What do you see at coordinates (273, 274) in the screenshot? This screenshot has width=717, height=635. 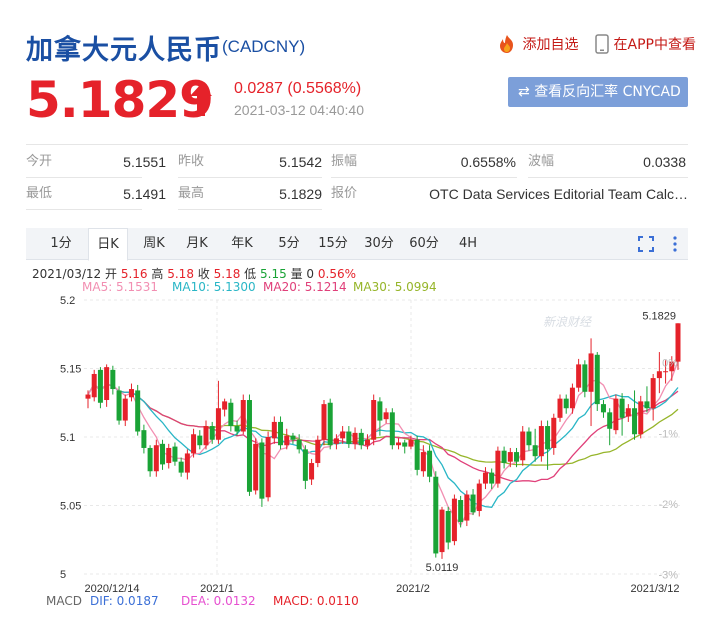 I see `legend-low: 5.15` at bounding box center [273, 274].